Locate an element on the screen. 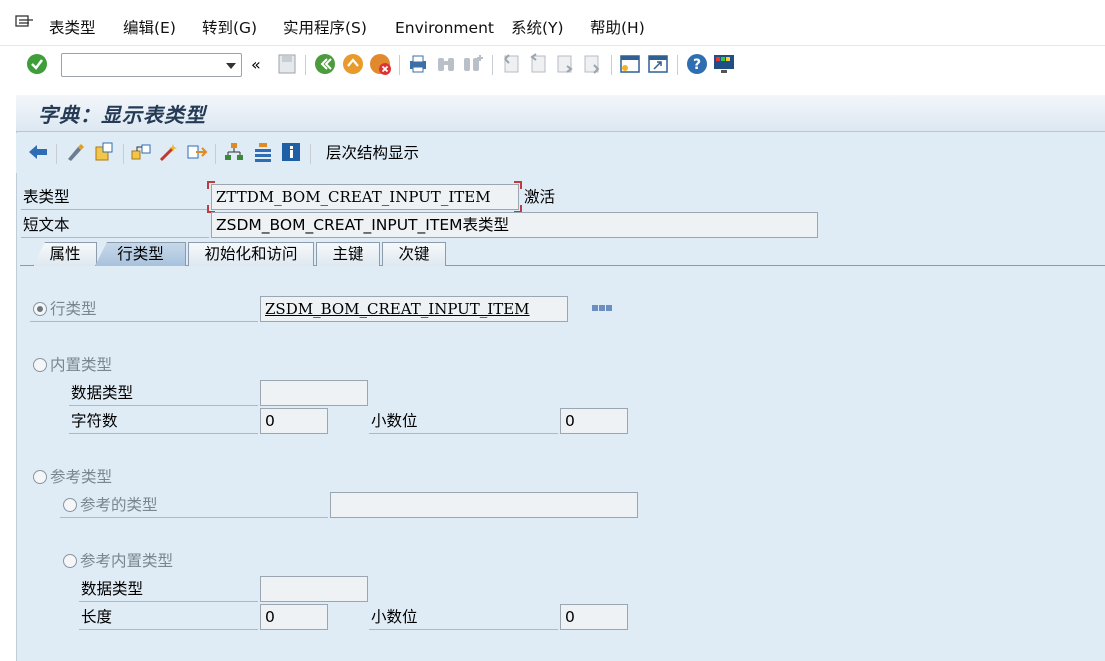  display-change-icon is located at coordinates (75, 152).